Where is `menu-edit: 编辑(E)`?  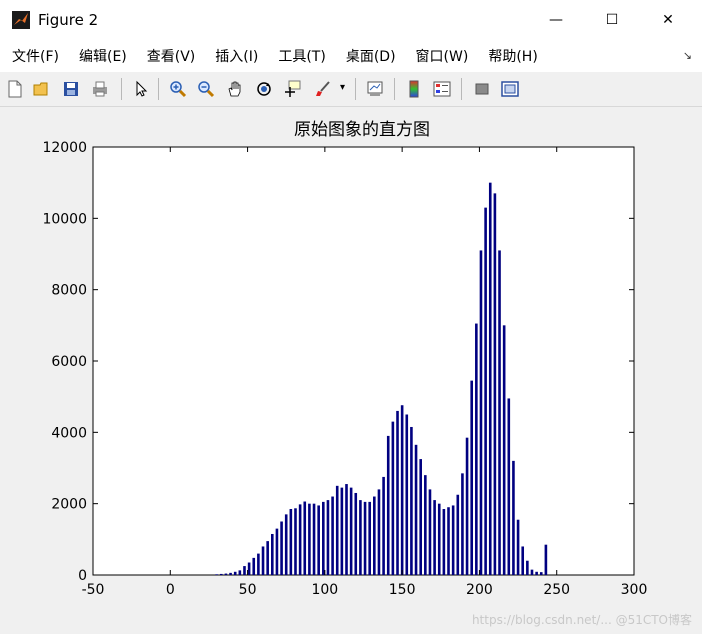
menu-edit: 编辑(E) is located at coordinates (103, 56).